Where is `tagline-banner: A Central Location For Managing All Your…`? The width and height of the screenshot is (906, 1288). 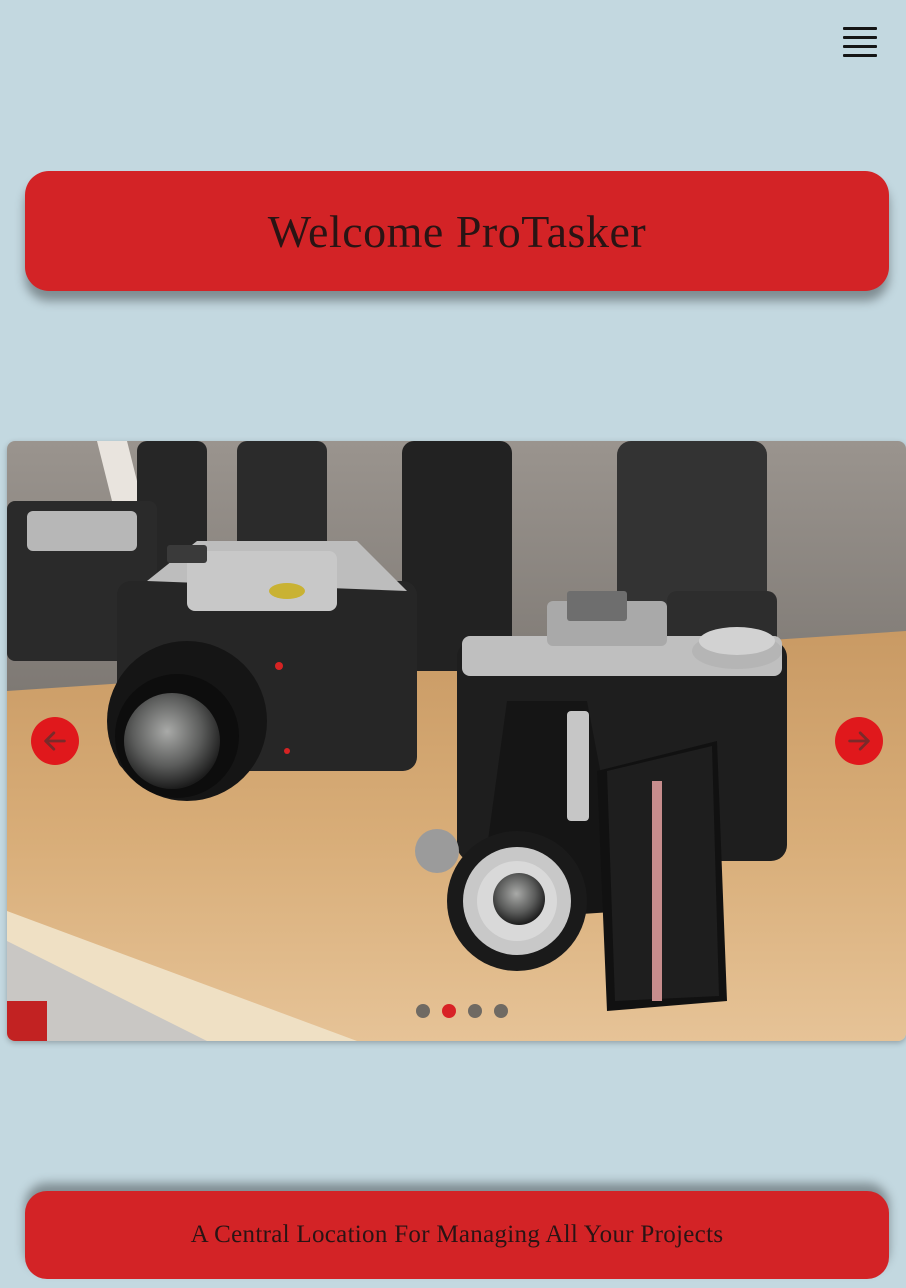 tagline-banner: A Central Location For Managing All Your… is located at coordinates (457, 1235).